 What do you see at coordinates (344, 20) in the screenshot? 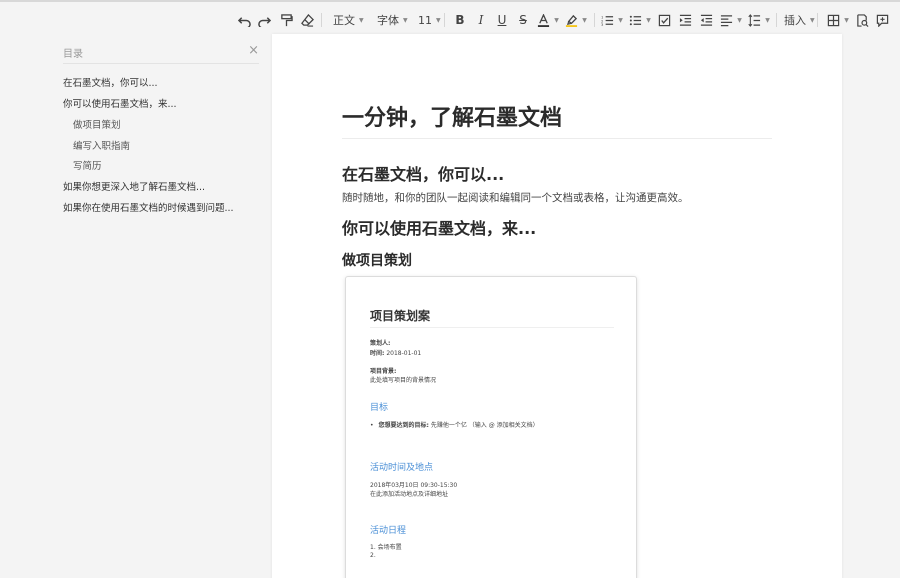
I see `paragraph-style-label: 正文` at bounding box center [344, 20].